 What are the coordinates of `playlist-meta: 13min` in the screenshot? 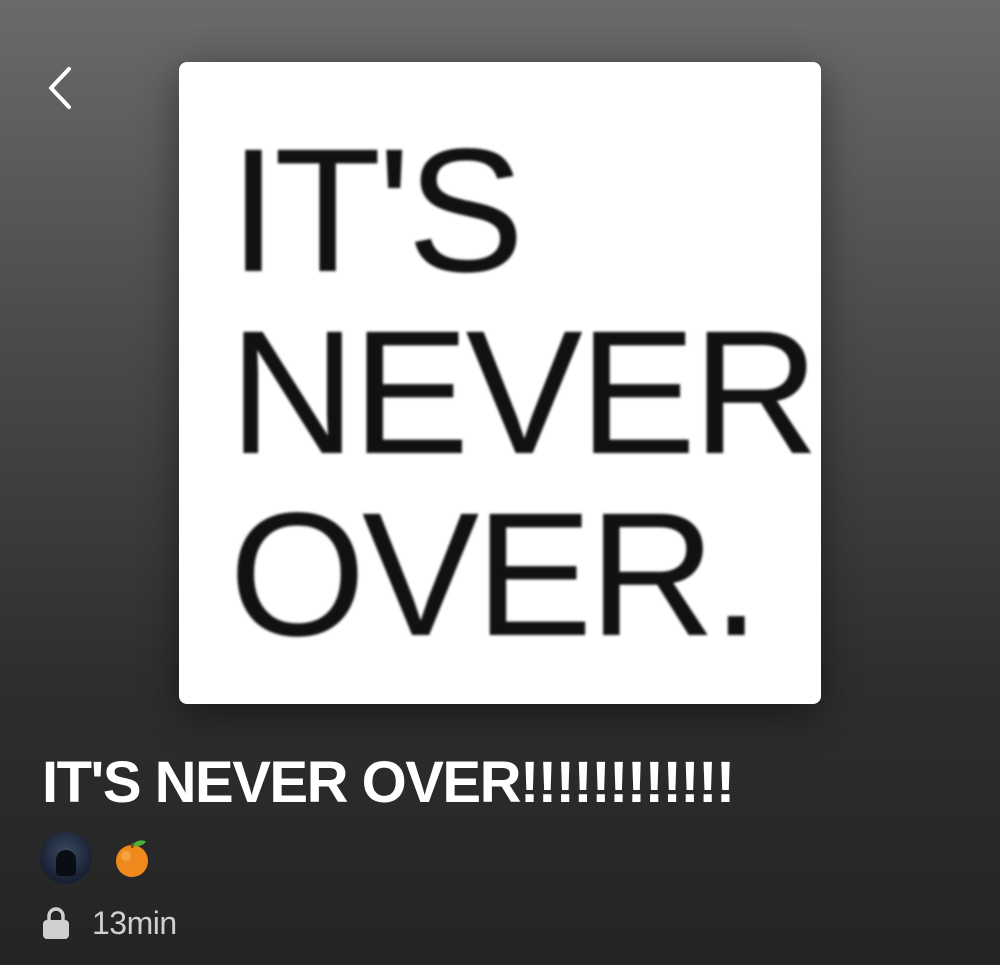 It's located at (109, 923).